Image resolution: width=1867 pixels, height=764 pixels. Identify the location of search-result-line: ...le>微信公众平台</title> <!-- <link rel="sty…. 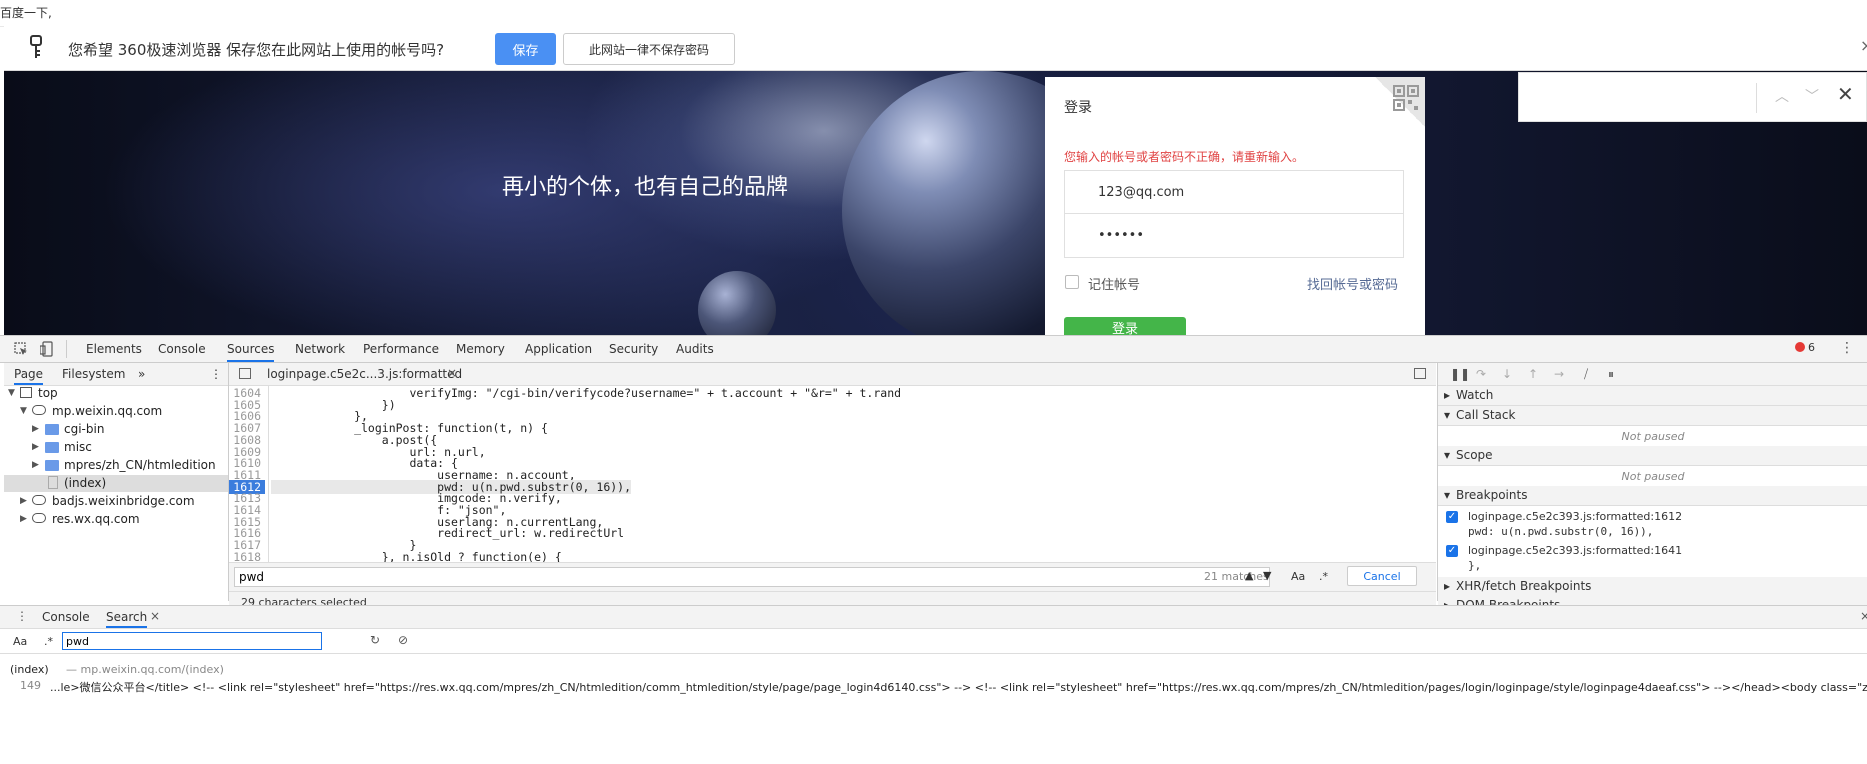
(958, 687).